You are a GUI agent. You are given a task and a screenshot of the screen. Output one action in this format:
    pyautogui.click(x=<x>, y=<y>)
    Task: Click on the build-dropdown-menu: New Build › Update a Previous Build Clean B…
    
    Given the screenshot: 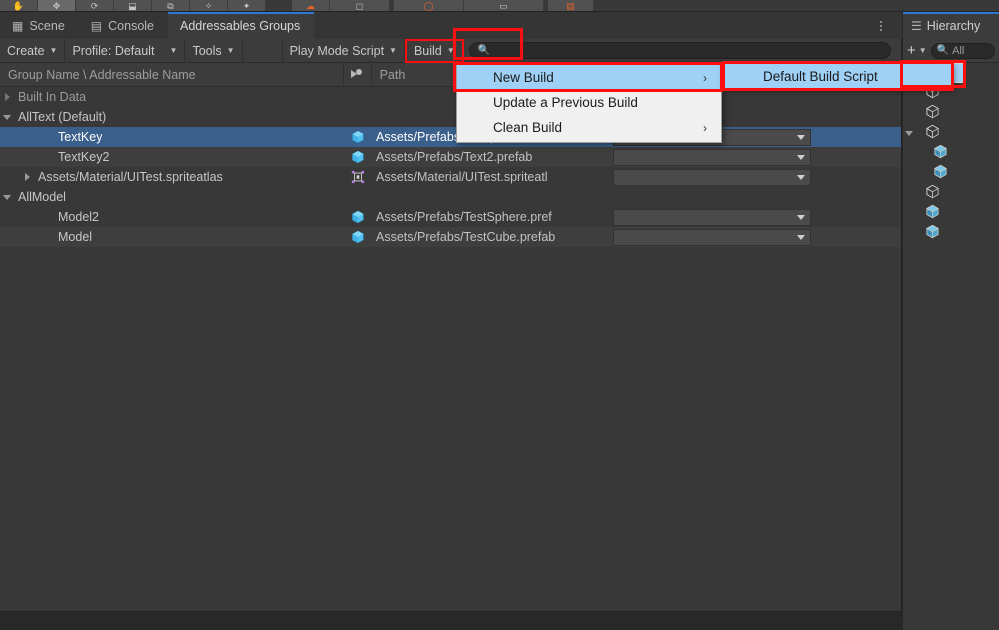 What is the action you would take?
    pyautogui.click(x=589, y=102)
    